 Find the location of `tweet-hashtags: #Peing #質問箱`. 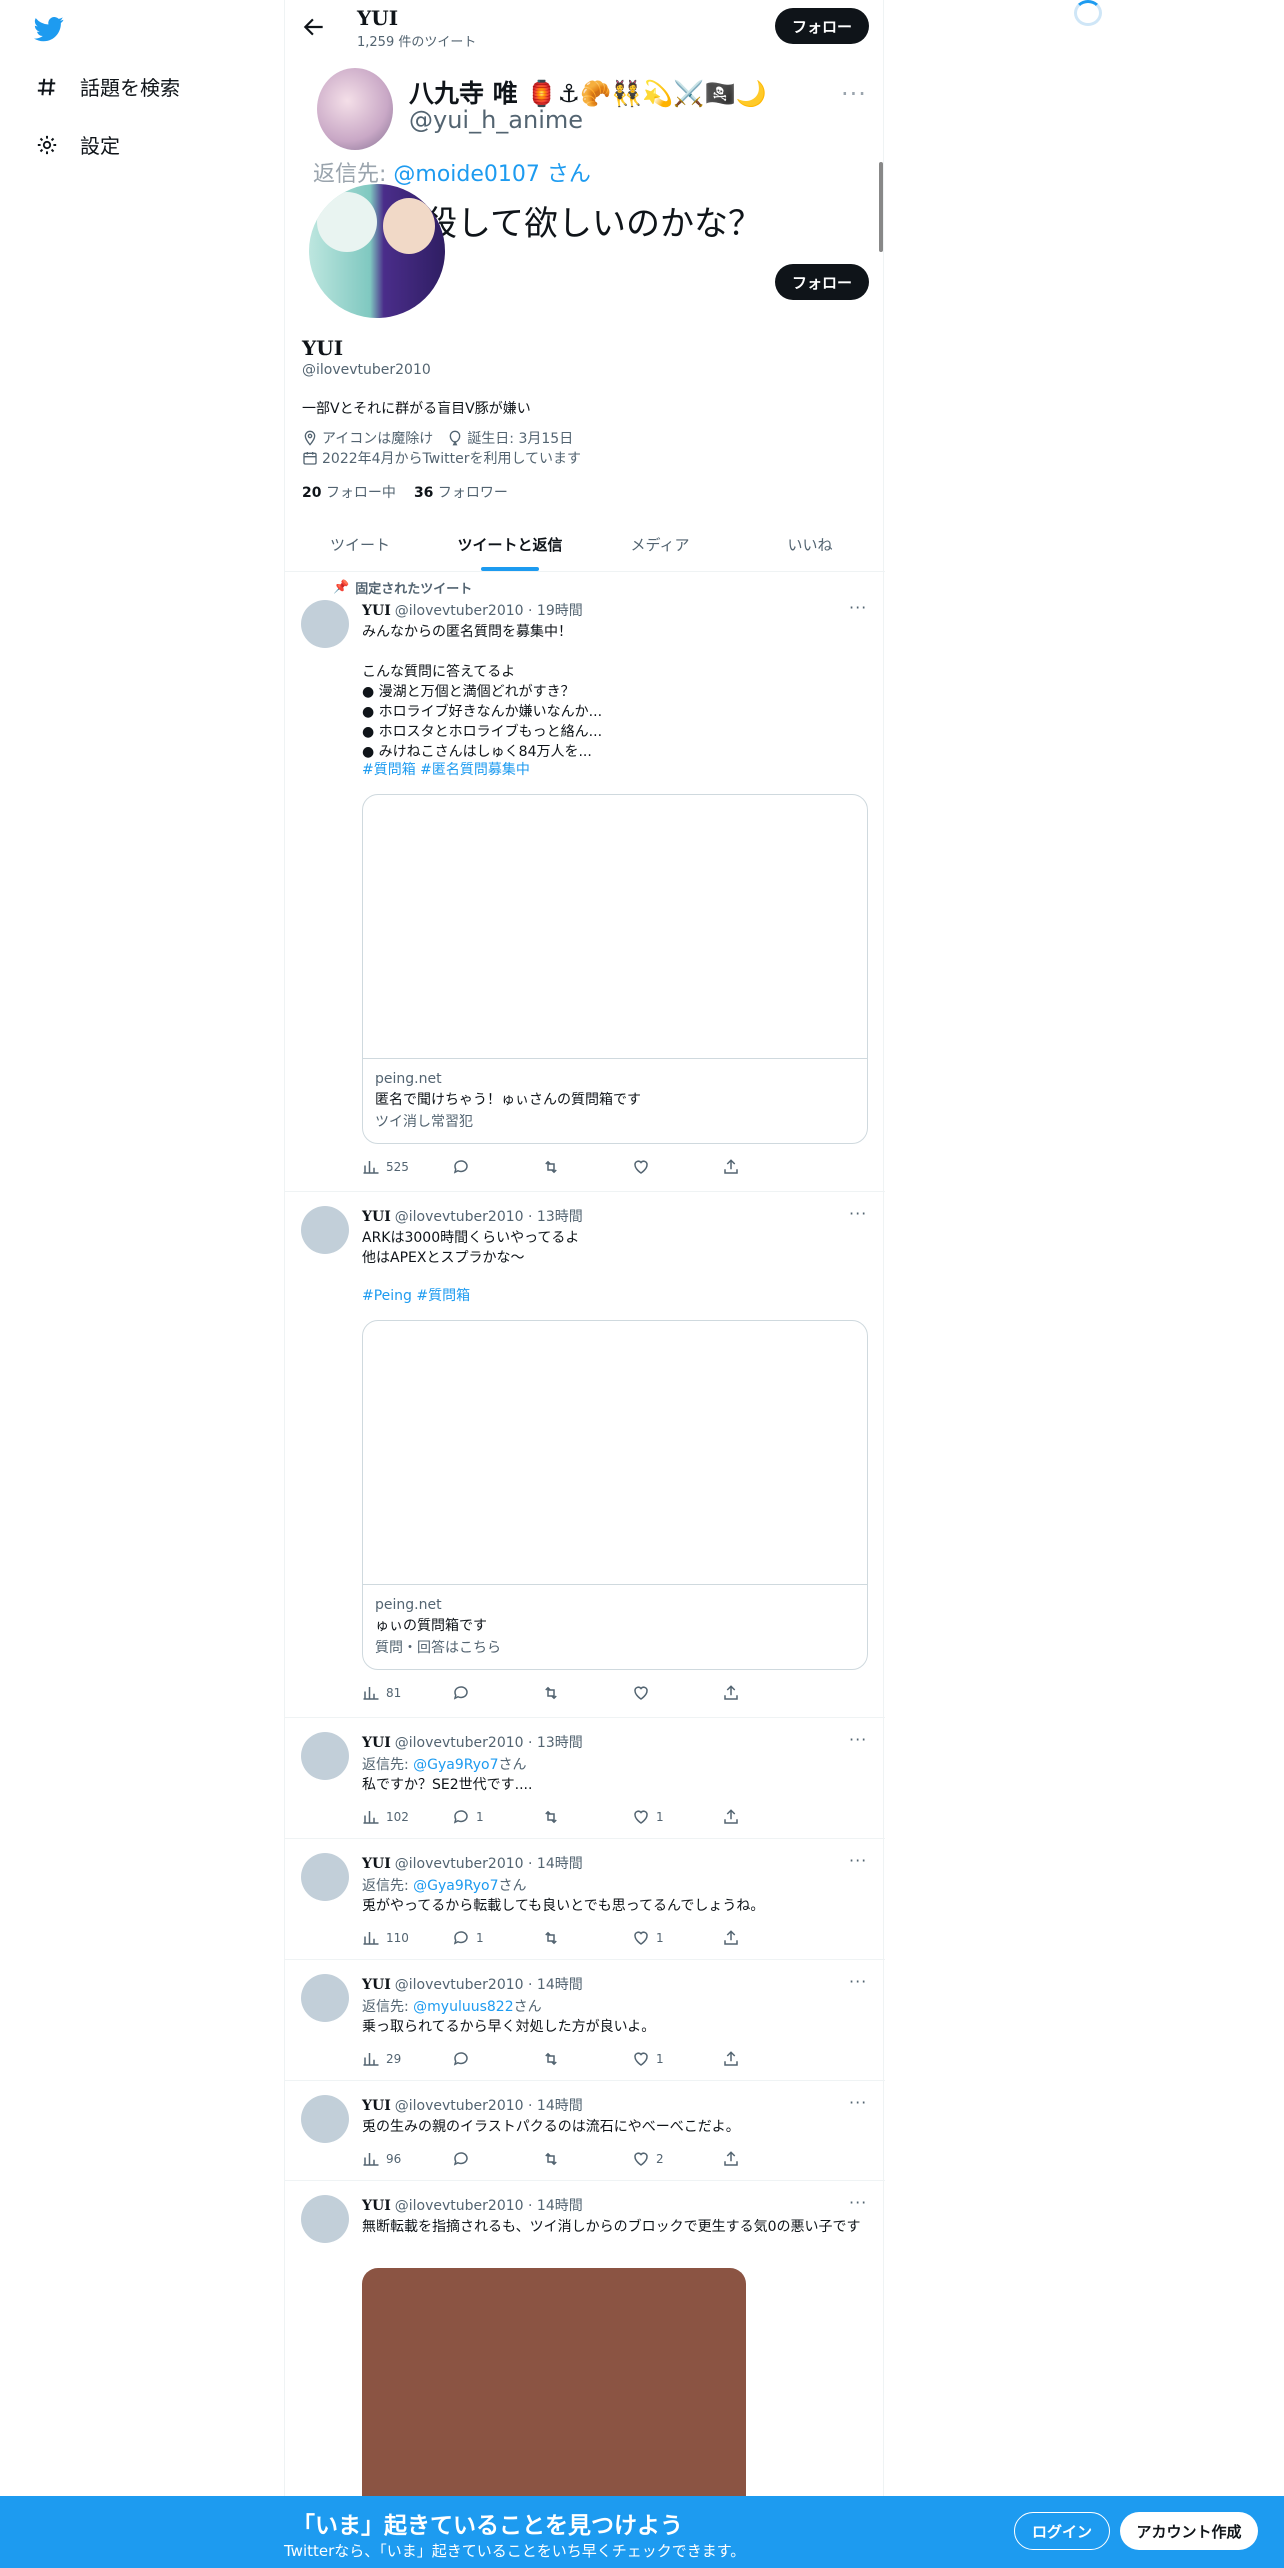

tweet-hashtags: #Peing #質問箱 is located at coordinates (617, 1296).